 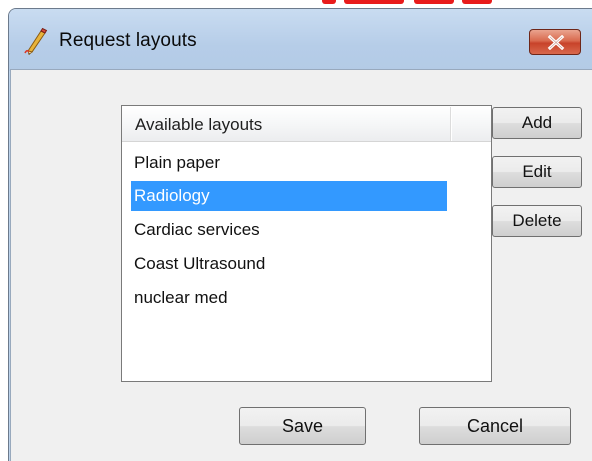 What do you see at coordinates (289, 298) in the screenshot?
I see `list-item-nuclear-med: nuclear med` at bounding box center [289, 298].